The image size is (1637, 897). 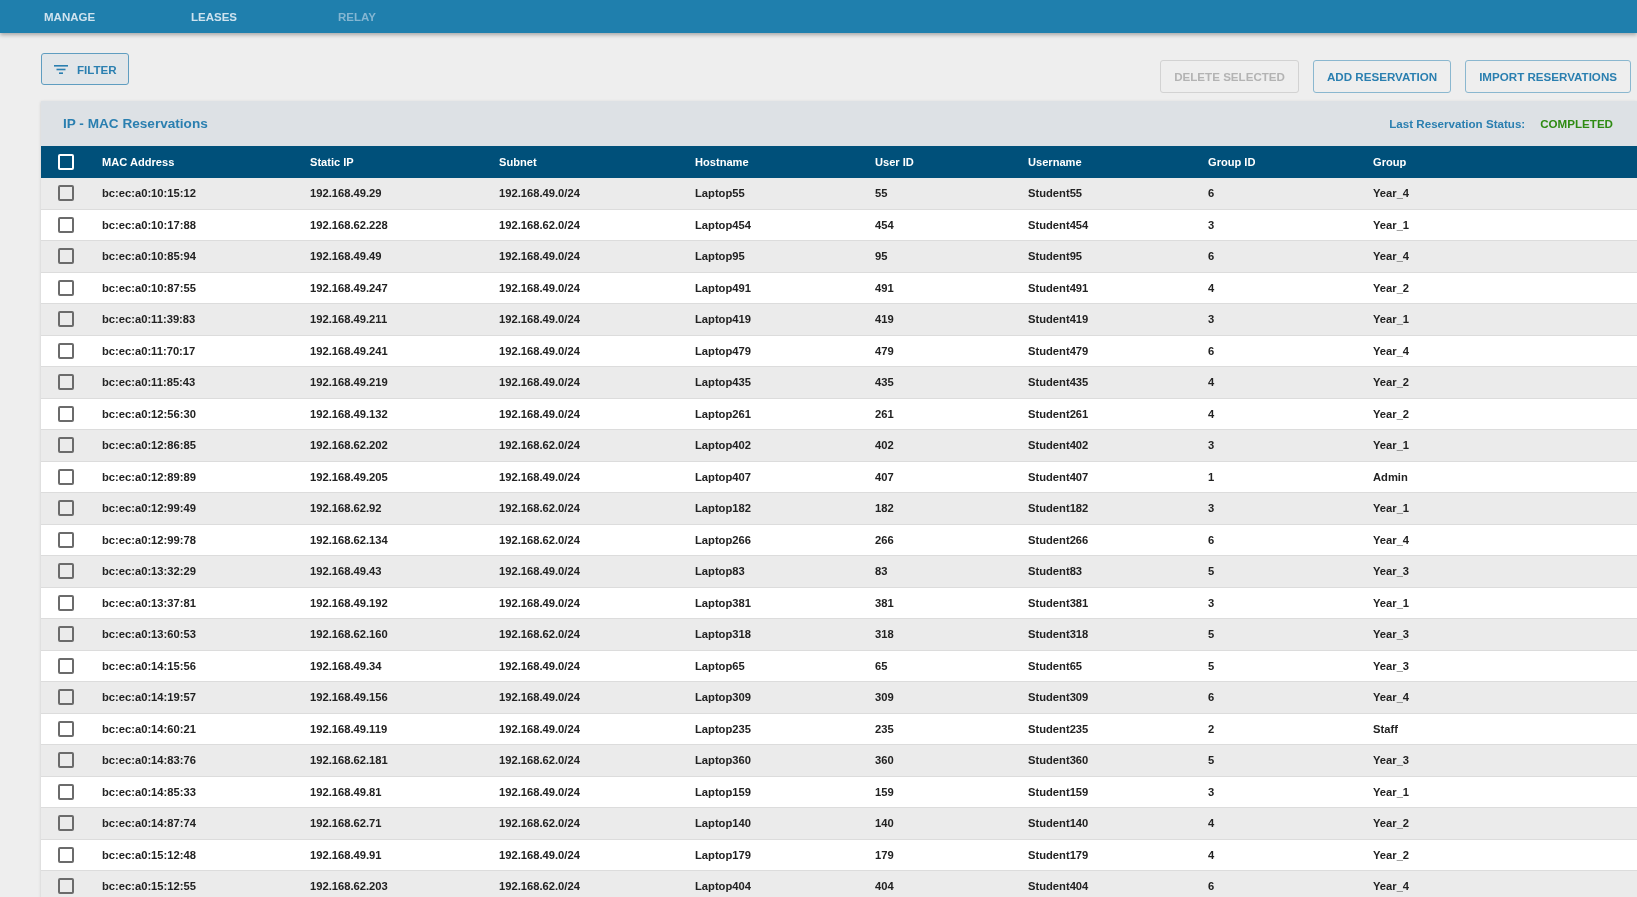 I want to click on column-header: Hostname, so click(x=722, y=162).